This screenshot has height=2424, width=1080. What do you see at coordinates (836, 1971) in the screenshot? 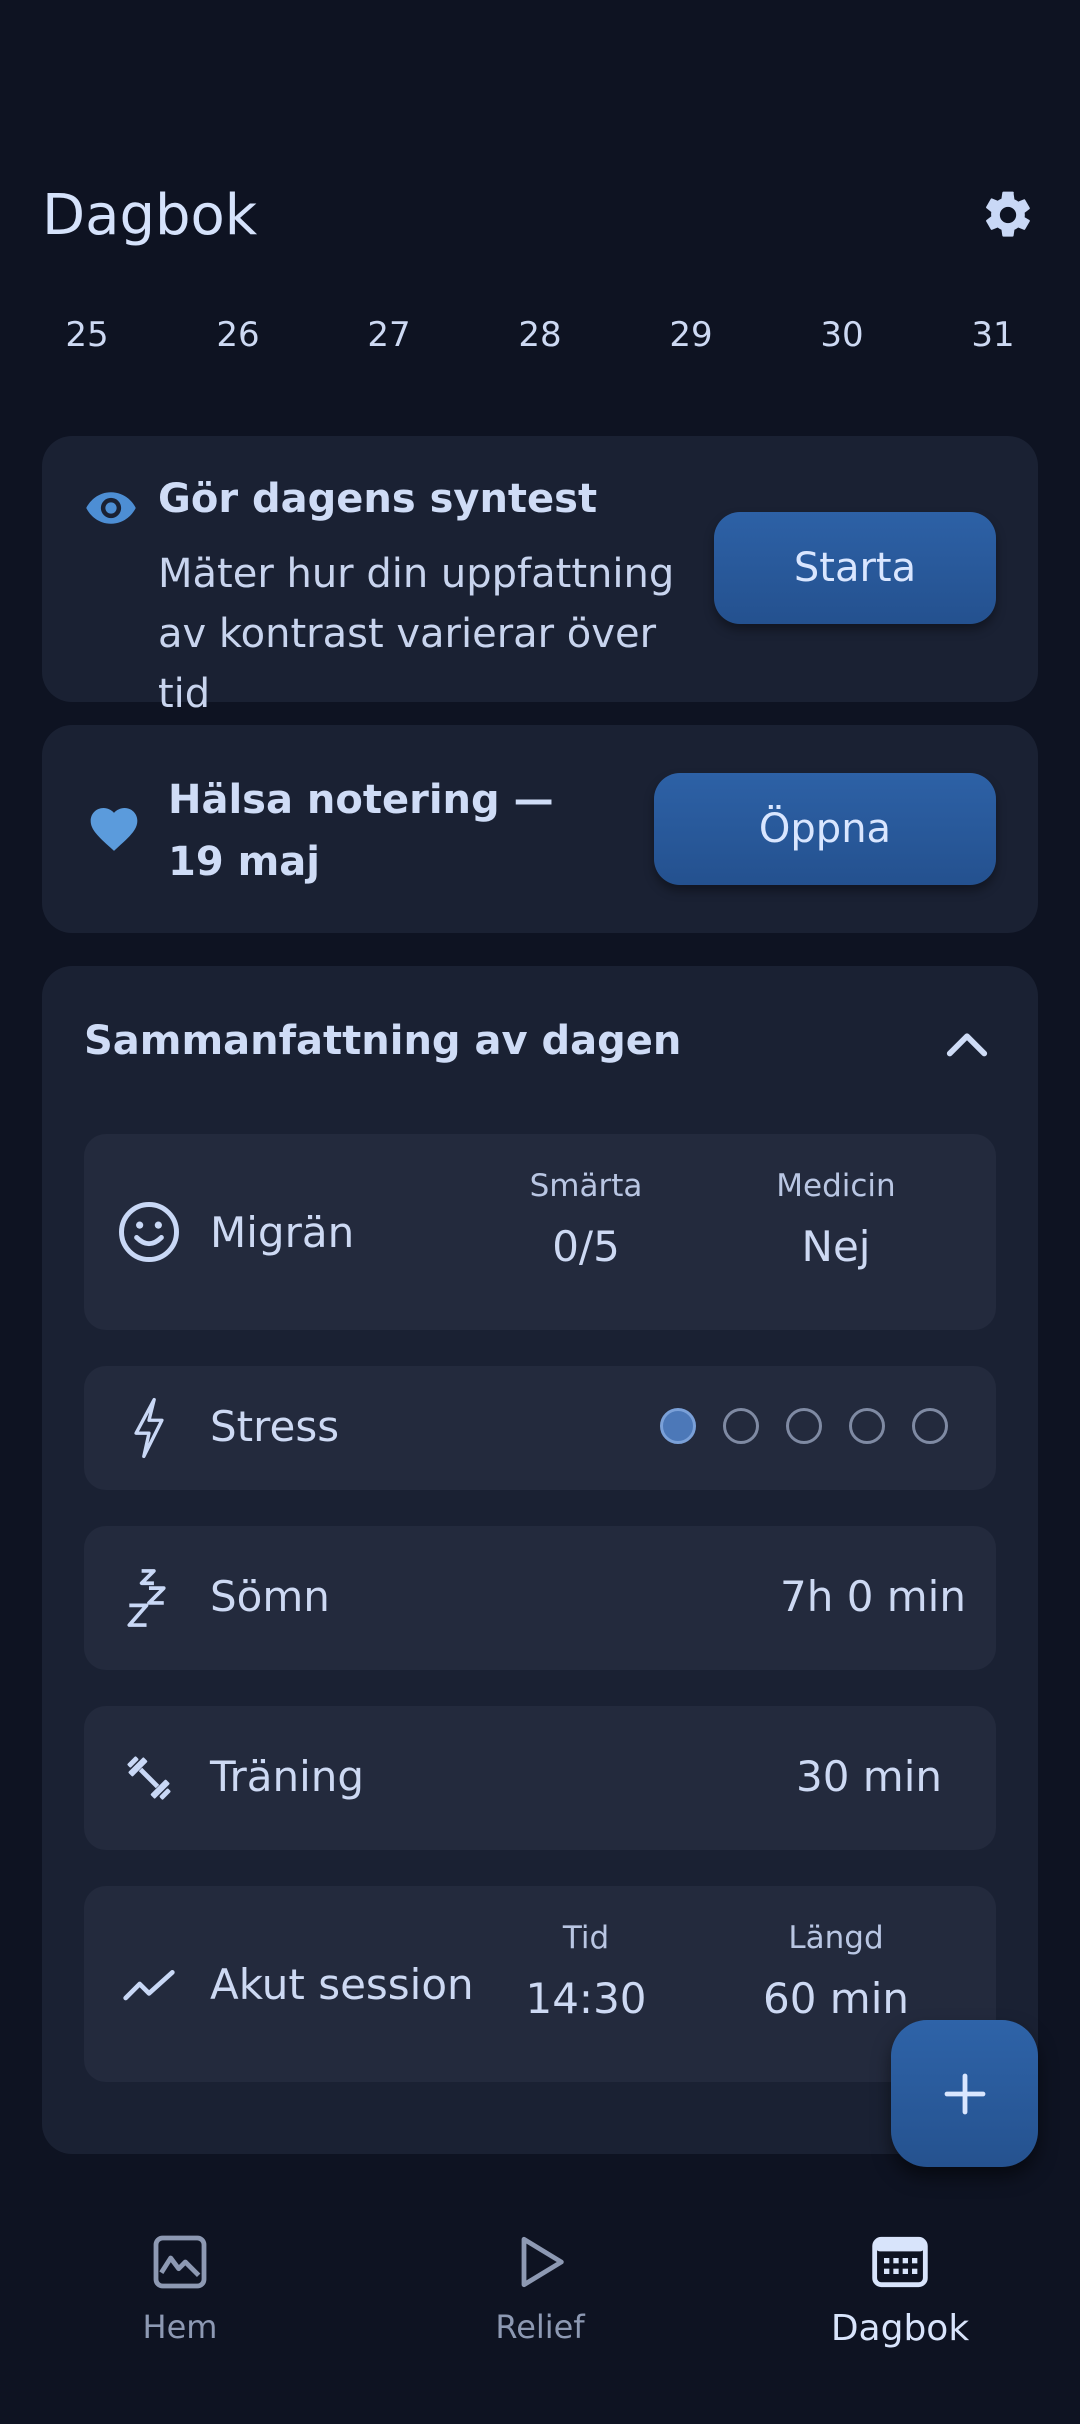
I see `length-column: Längd 60 min` at bounding box center [836, 1971].